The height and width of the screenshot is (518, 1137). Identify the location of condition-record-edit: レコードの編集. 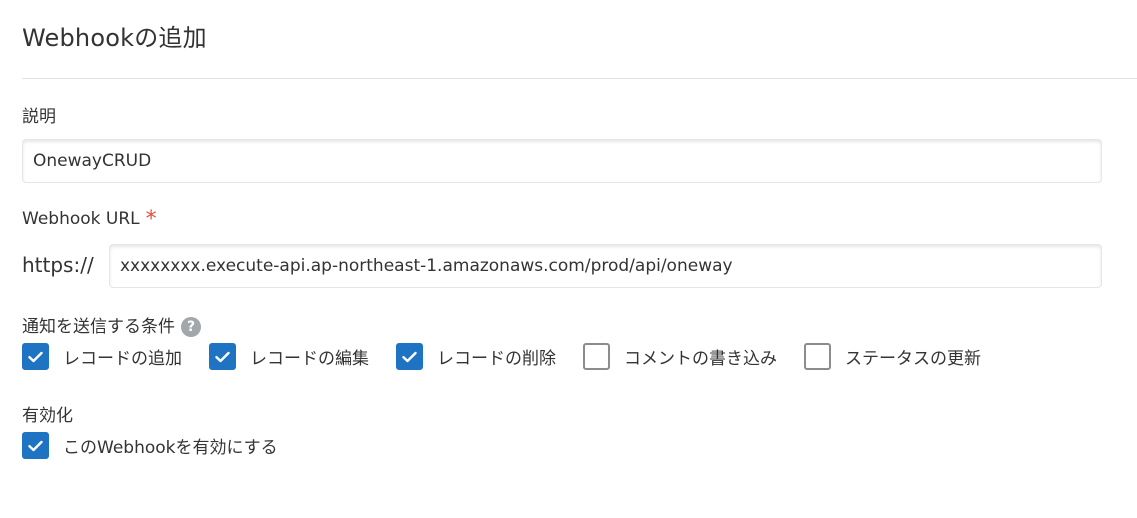
(289, 356).